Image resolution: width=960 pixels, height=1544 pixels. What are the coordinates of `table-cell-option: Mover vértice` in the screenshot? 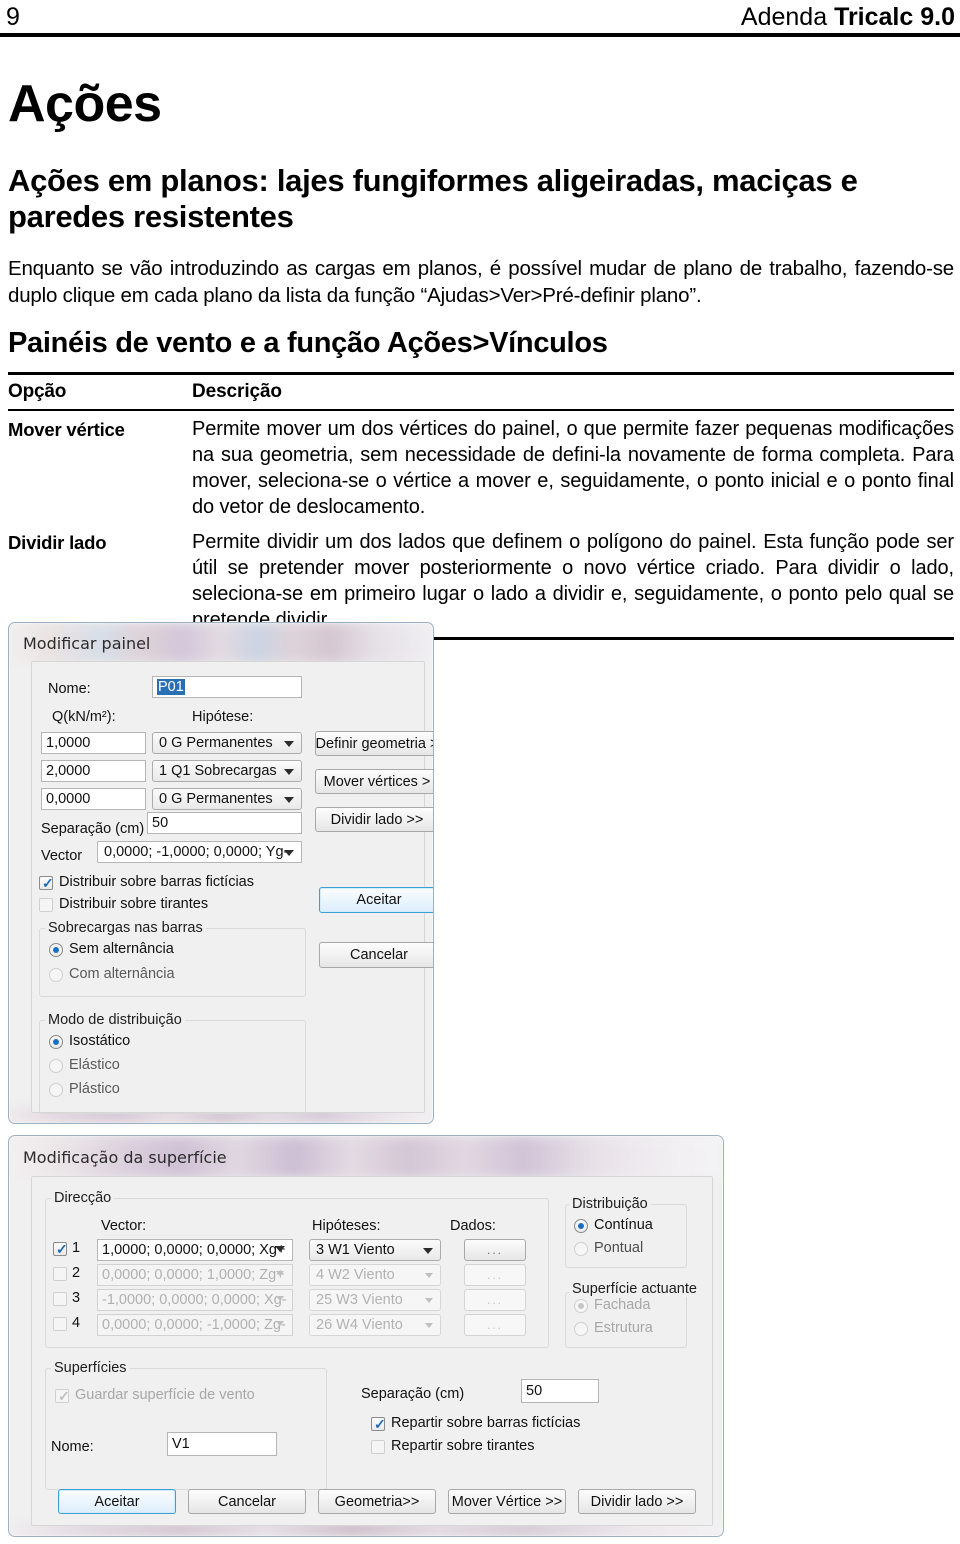 It's located at (66, 429).